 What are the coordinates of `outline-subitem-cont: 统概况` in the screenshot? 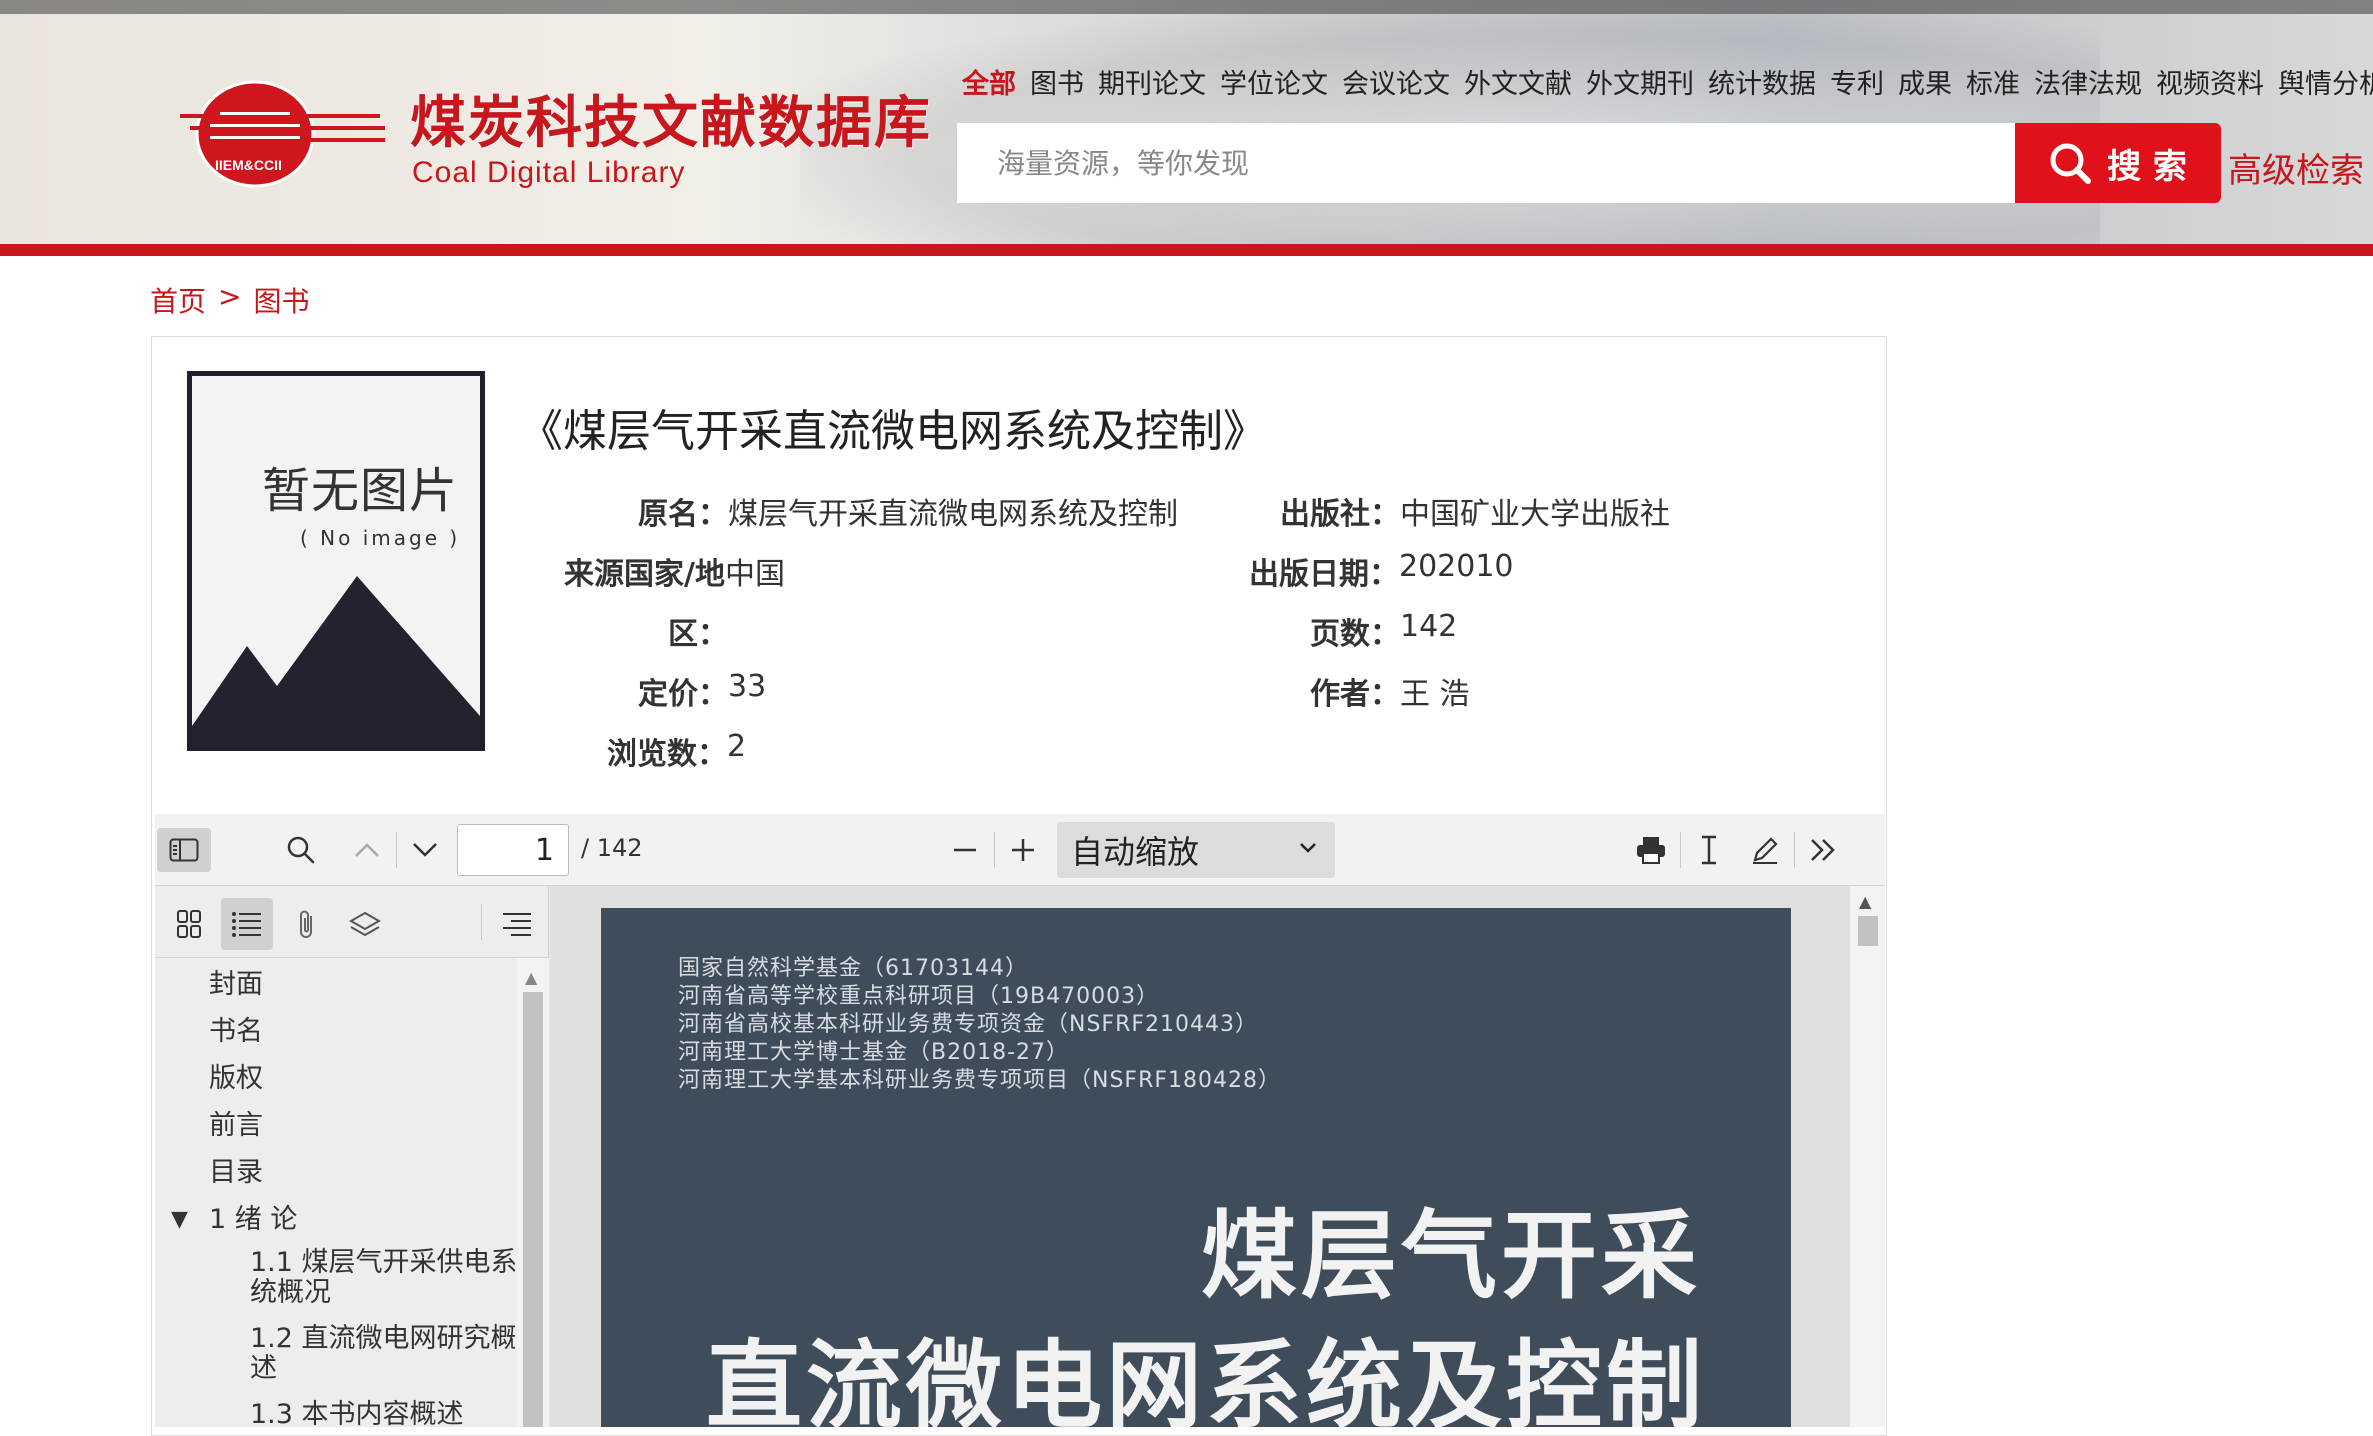 It's located at (290, 1293).